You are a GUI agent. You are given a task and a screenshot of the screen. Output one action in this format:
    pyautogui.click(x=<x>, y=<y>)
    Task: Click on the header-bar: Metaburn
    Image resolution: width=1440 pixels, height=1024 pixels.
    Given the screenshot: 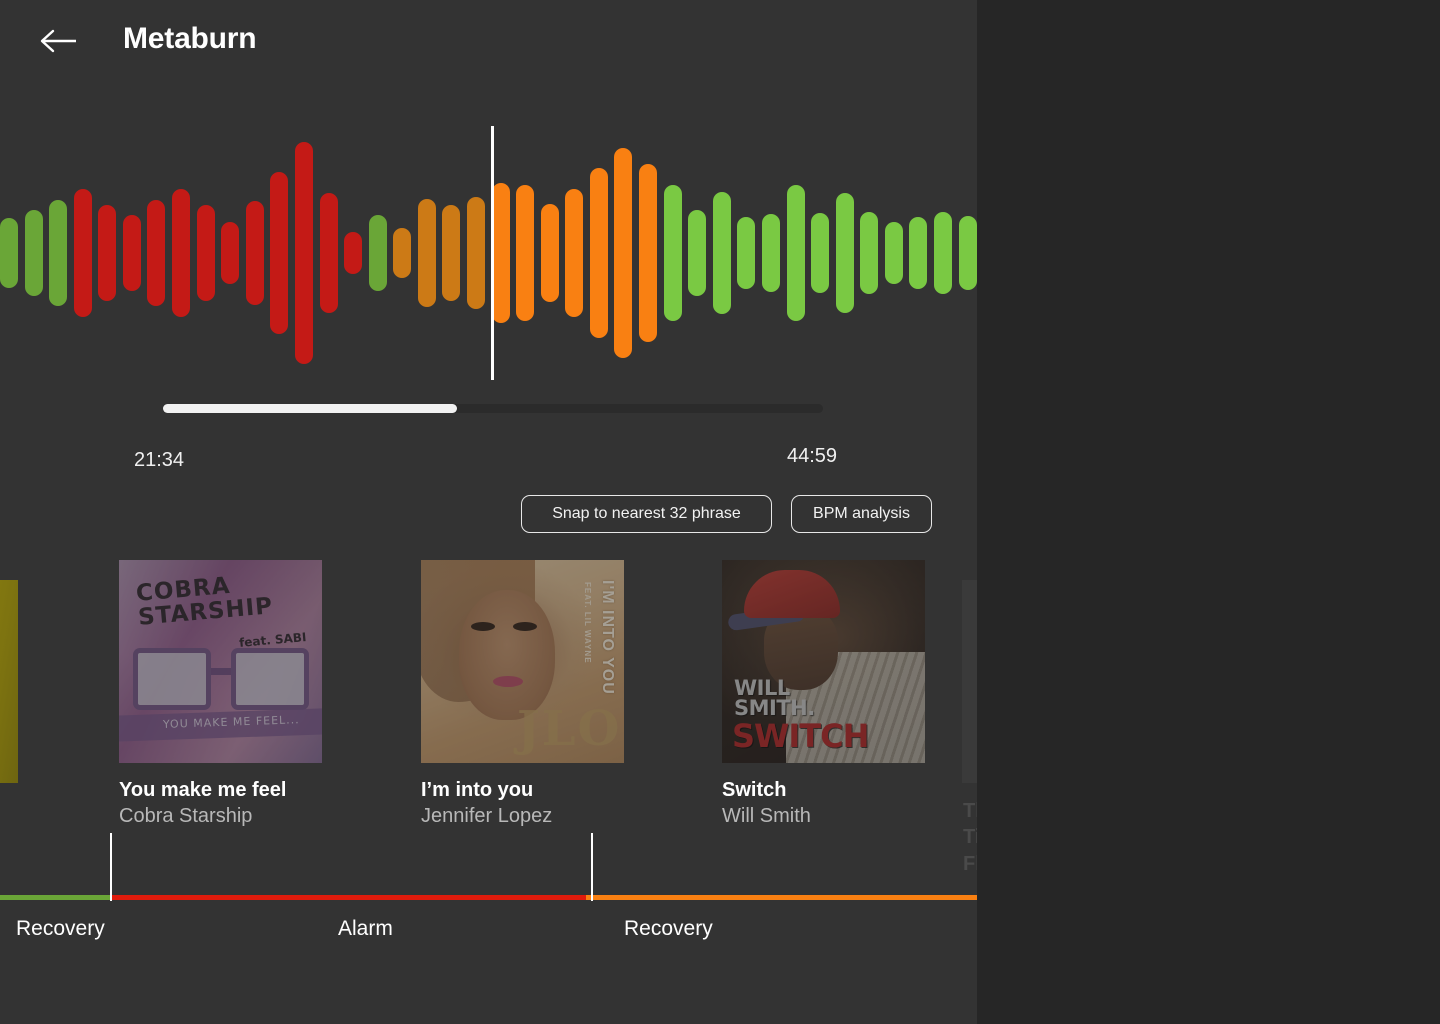 What is the action you would take?
    pyautogui.click(x=488, y=42)
    